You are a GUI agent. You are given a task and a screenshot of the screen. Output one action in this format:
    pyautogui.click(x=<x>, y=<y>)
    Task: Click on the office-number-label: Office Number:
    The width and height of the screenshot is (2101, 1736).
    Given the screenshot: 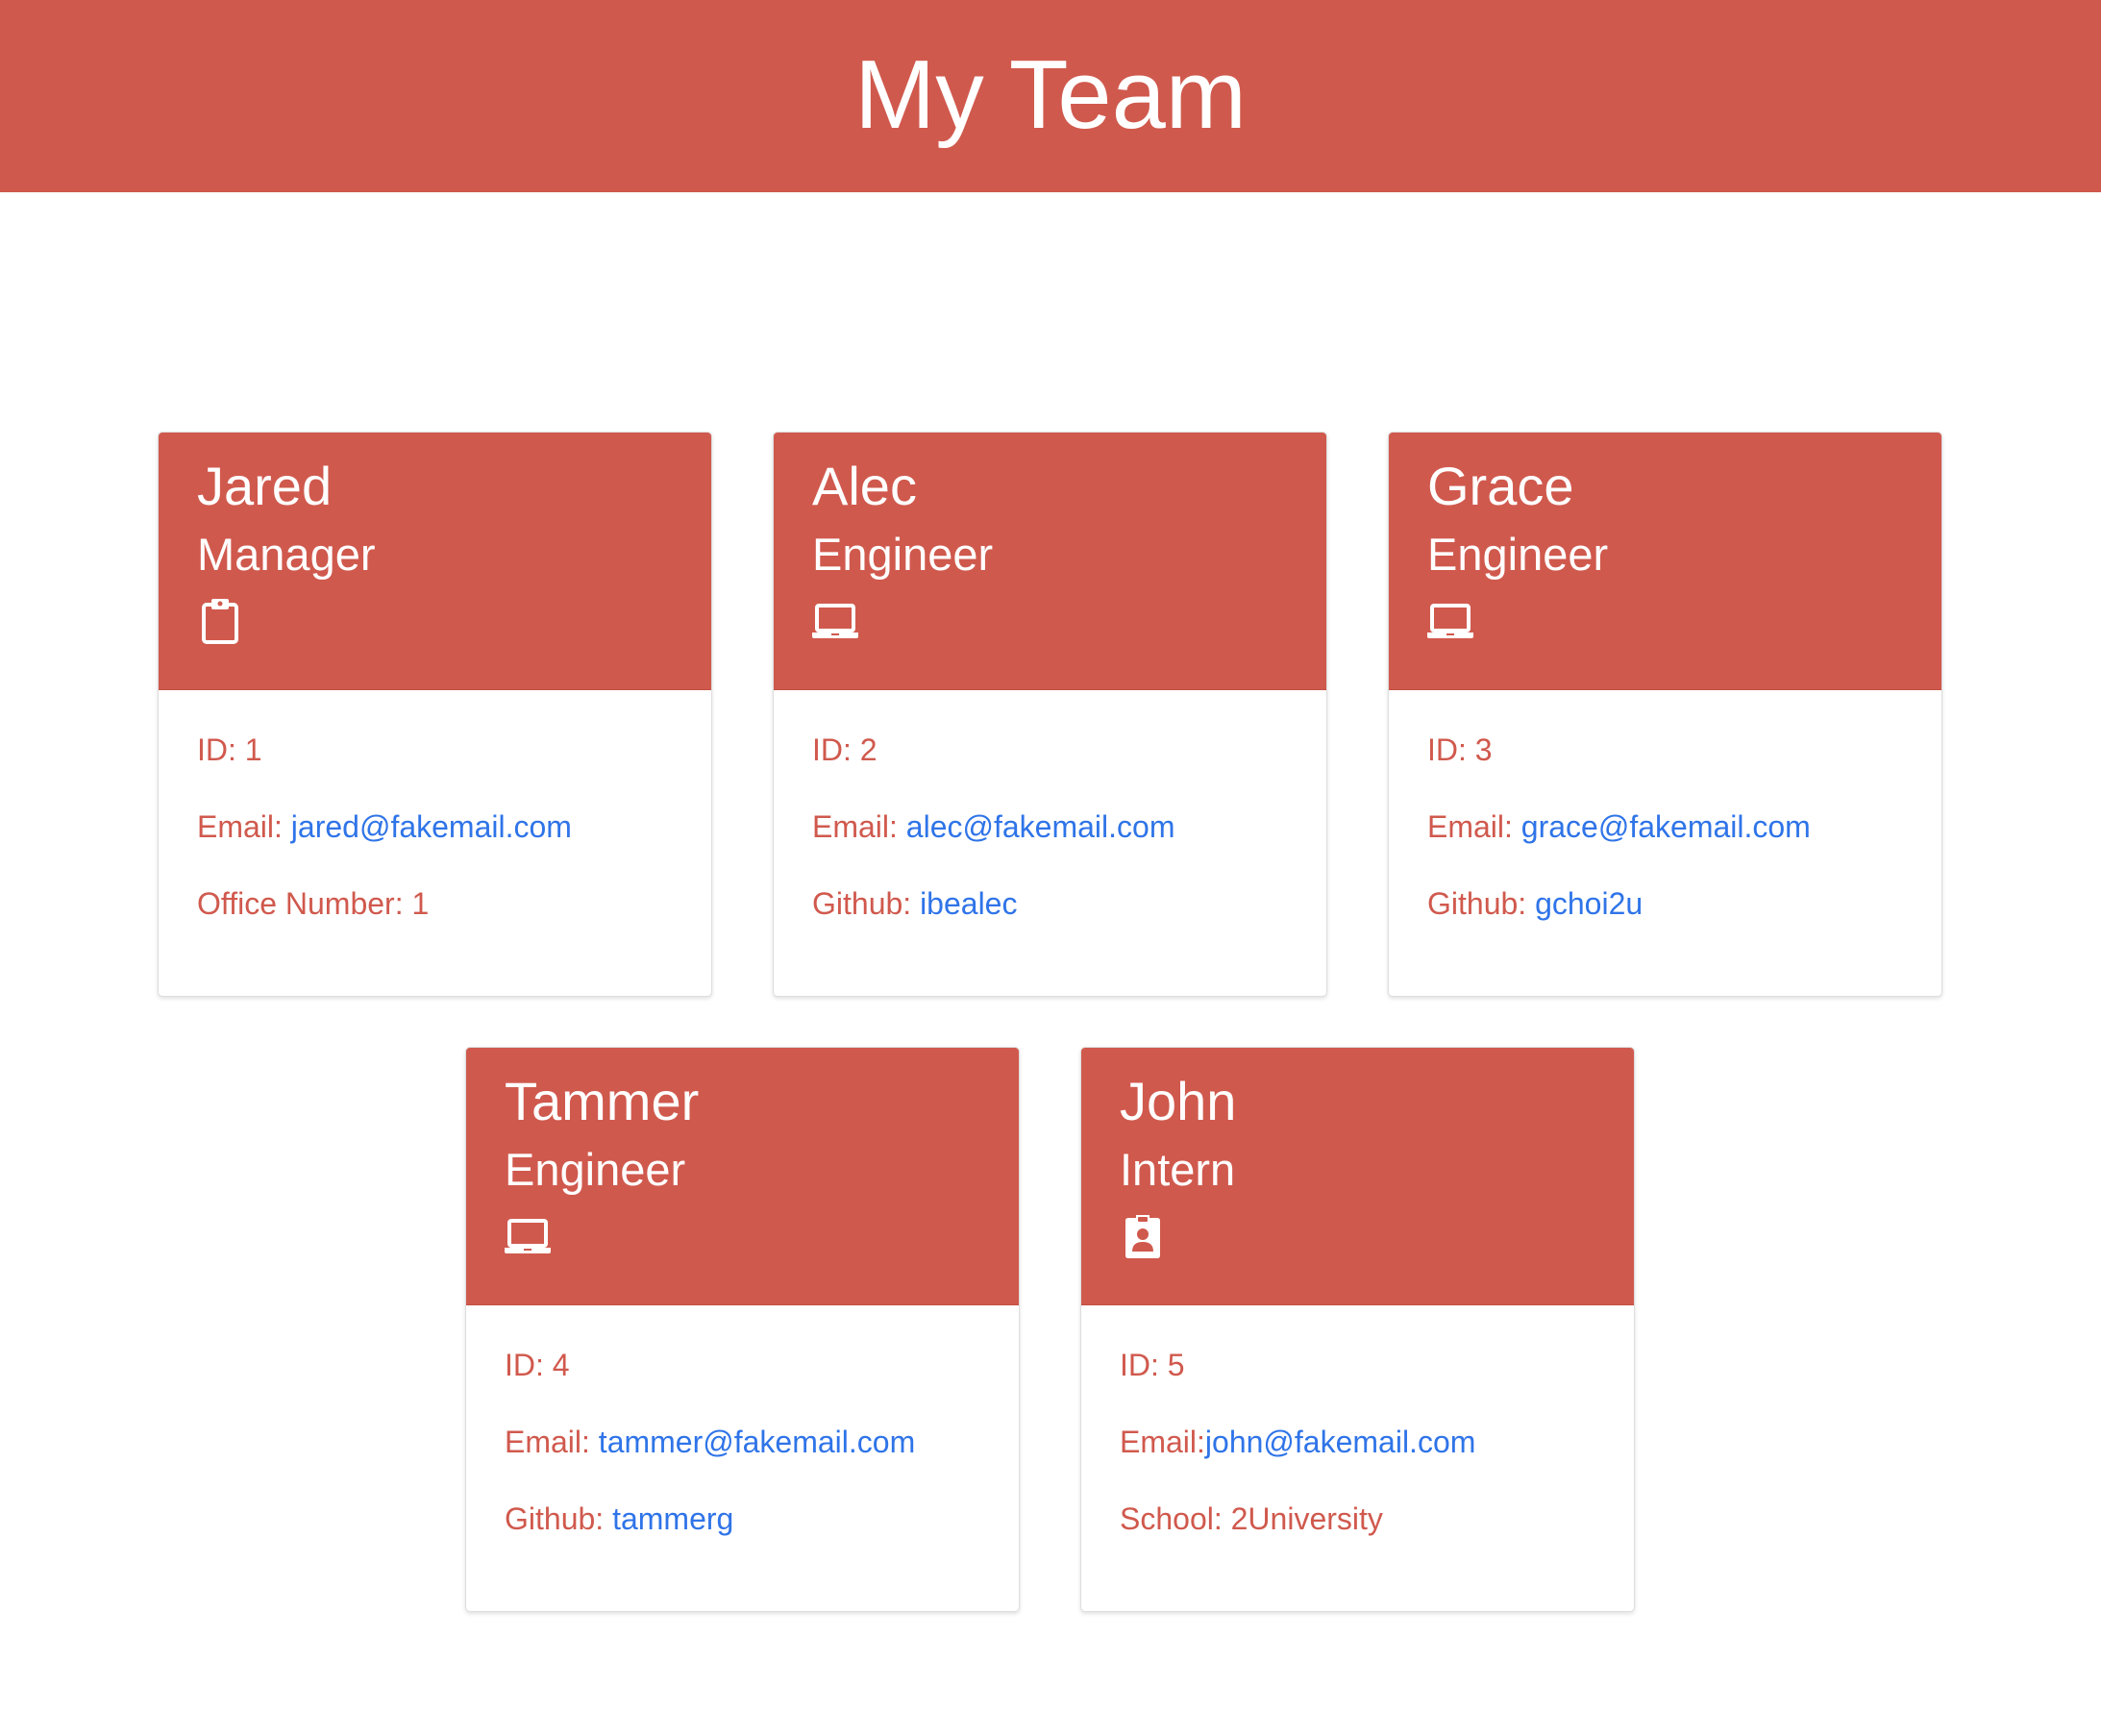 What is the action you would take?
    pyautogui.click(x=300, y=903)
    